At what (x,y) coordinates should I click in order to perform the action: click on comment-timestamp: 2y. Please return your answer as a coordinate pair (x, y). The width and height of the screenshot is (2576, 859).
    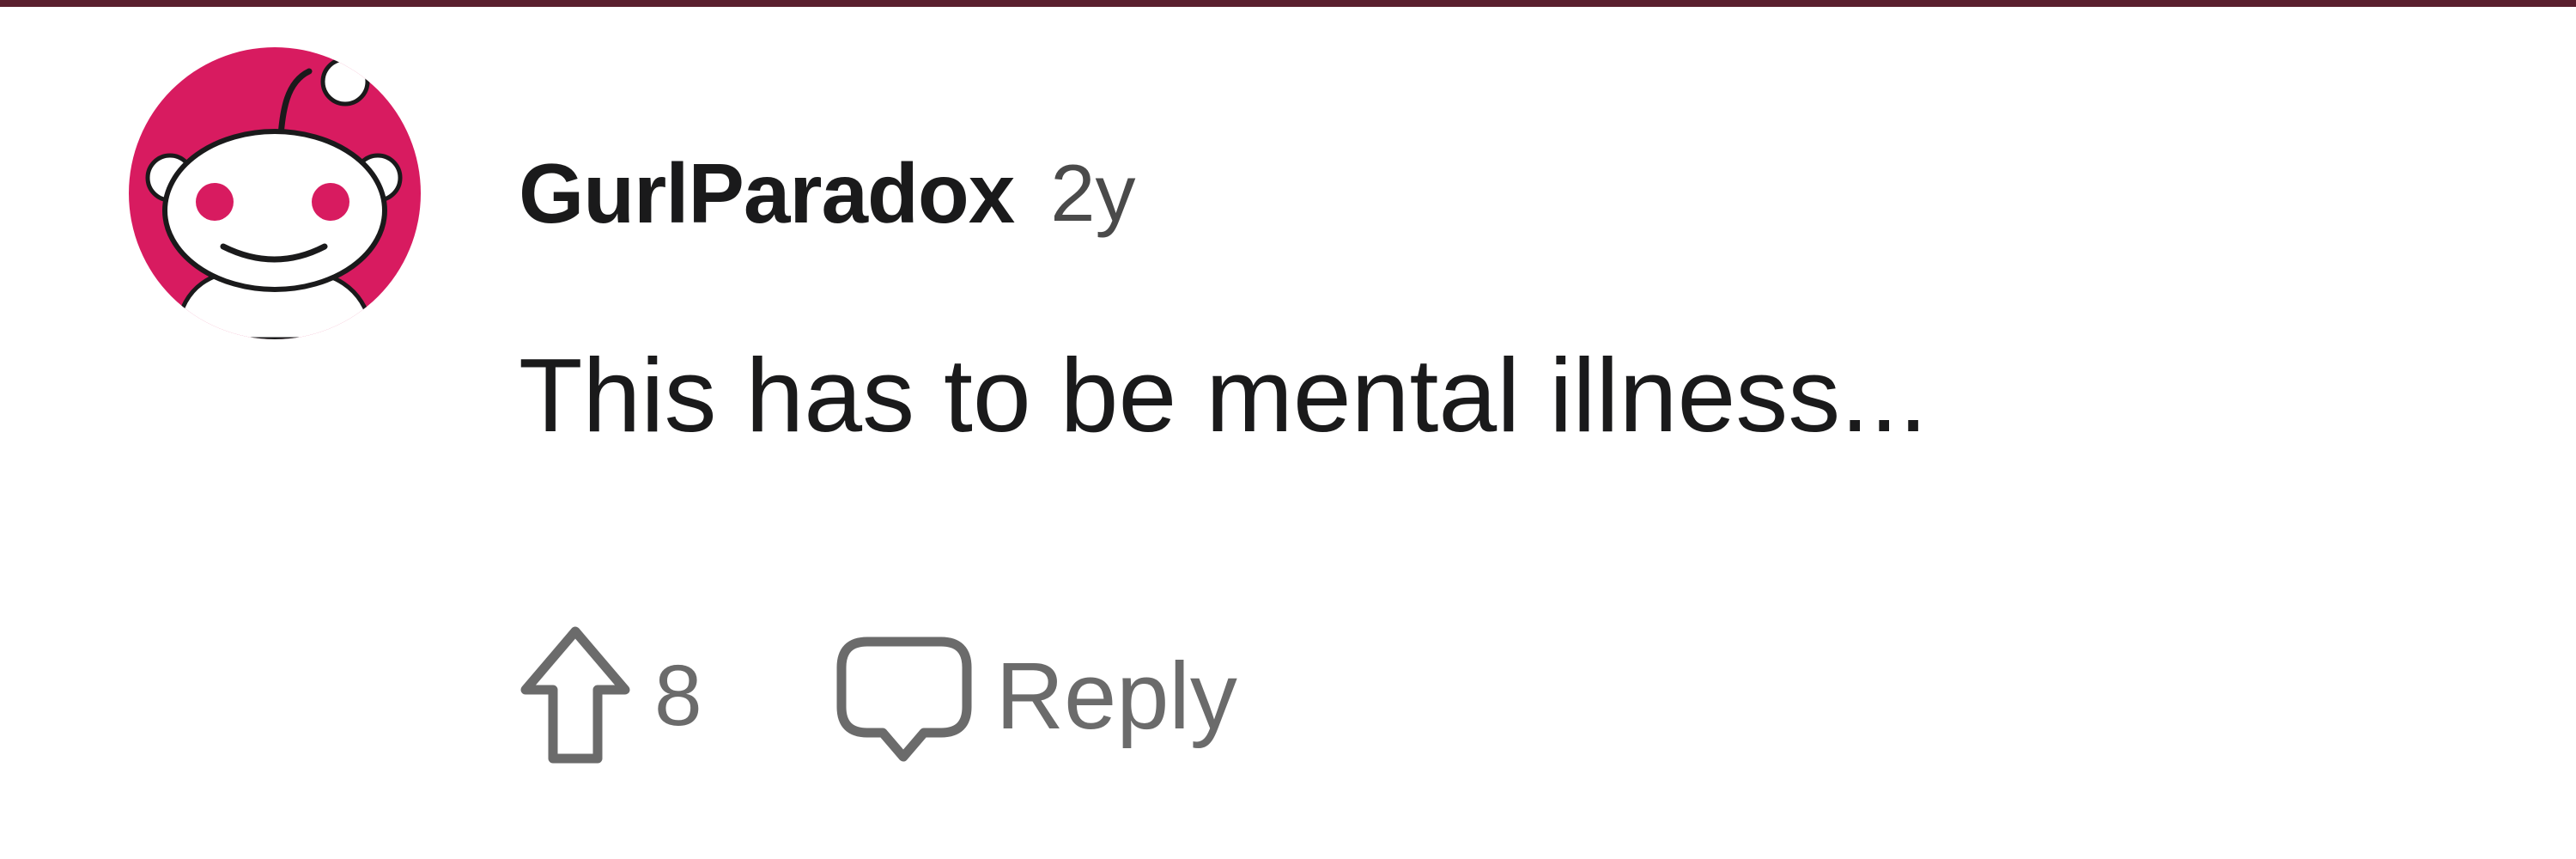
    Looking at the image, I should click on (1093, 193).